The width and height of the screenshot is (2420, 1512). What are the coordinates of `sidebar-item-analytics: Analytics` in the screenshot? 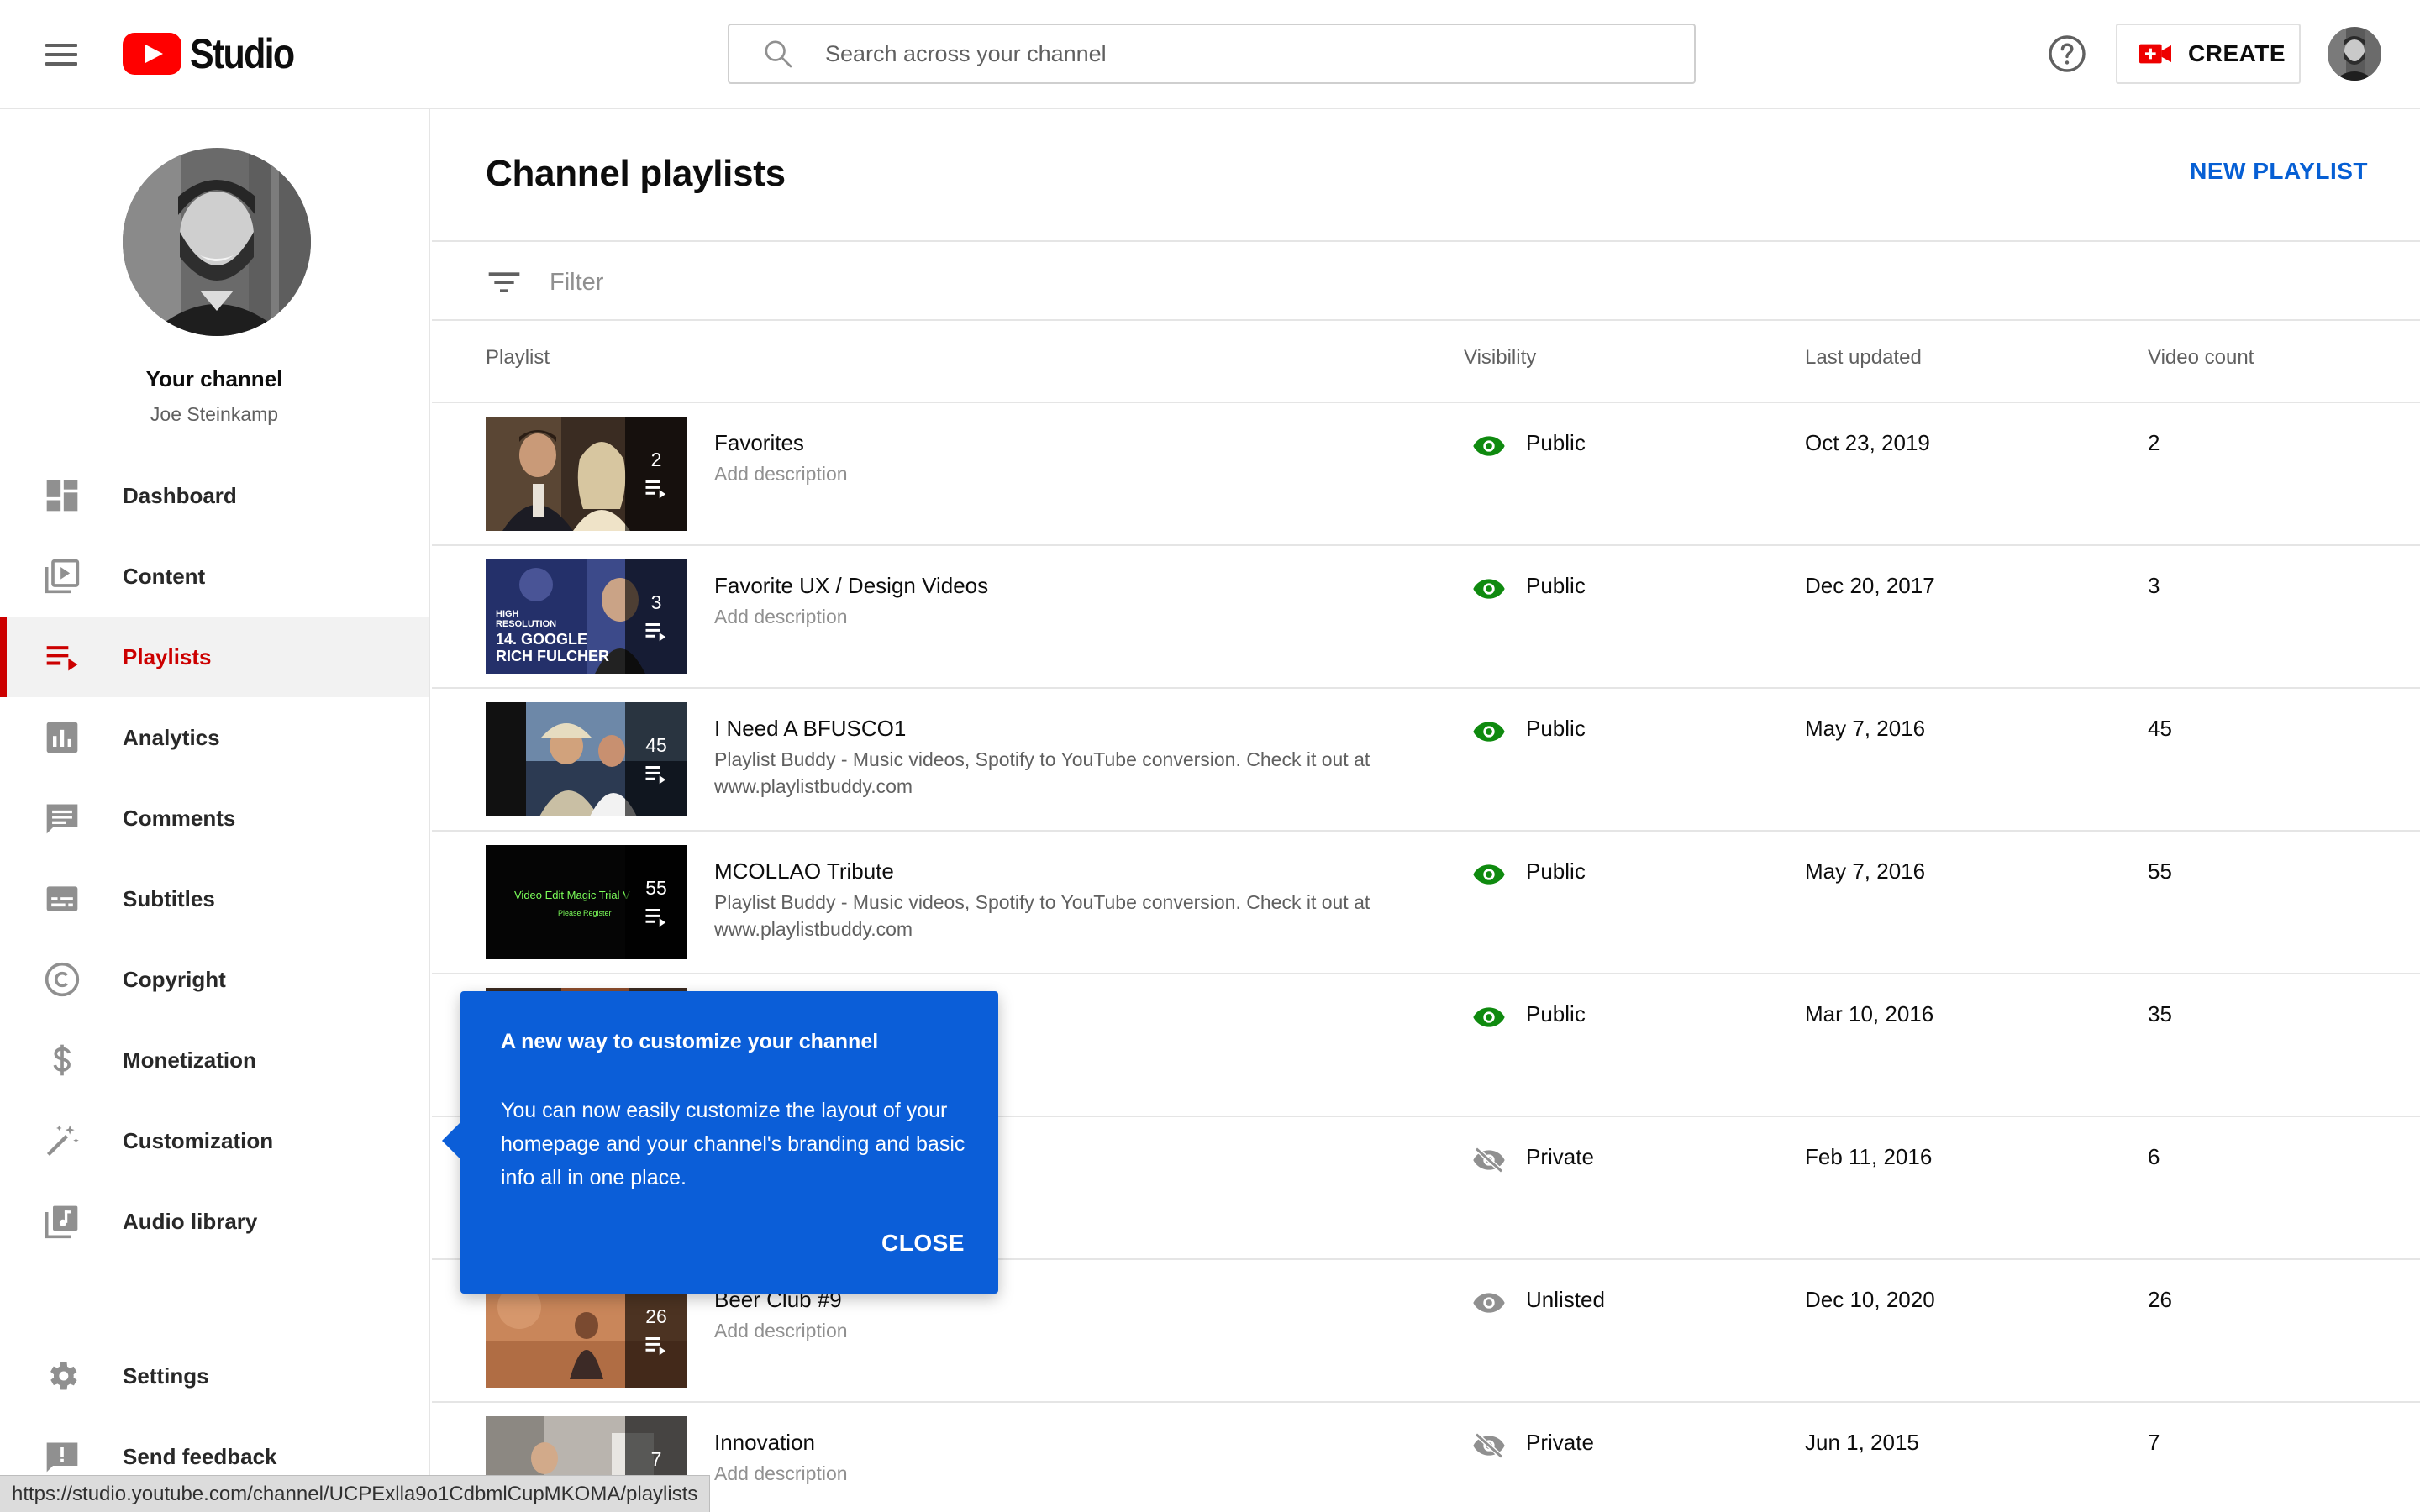 It's located at (214, 737).